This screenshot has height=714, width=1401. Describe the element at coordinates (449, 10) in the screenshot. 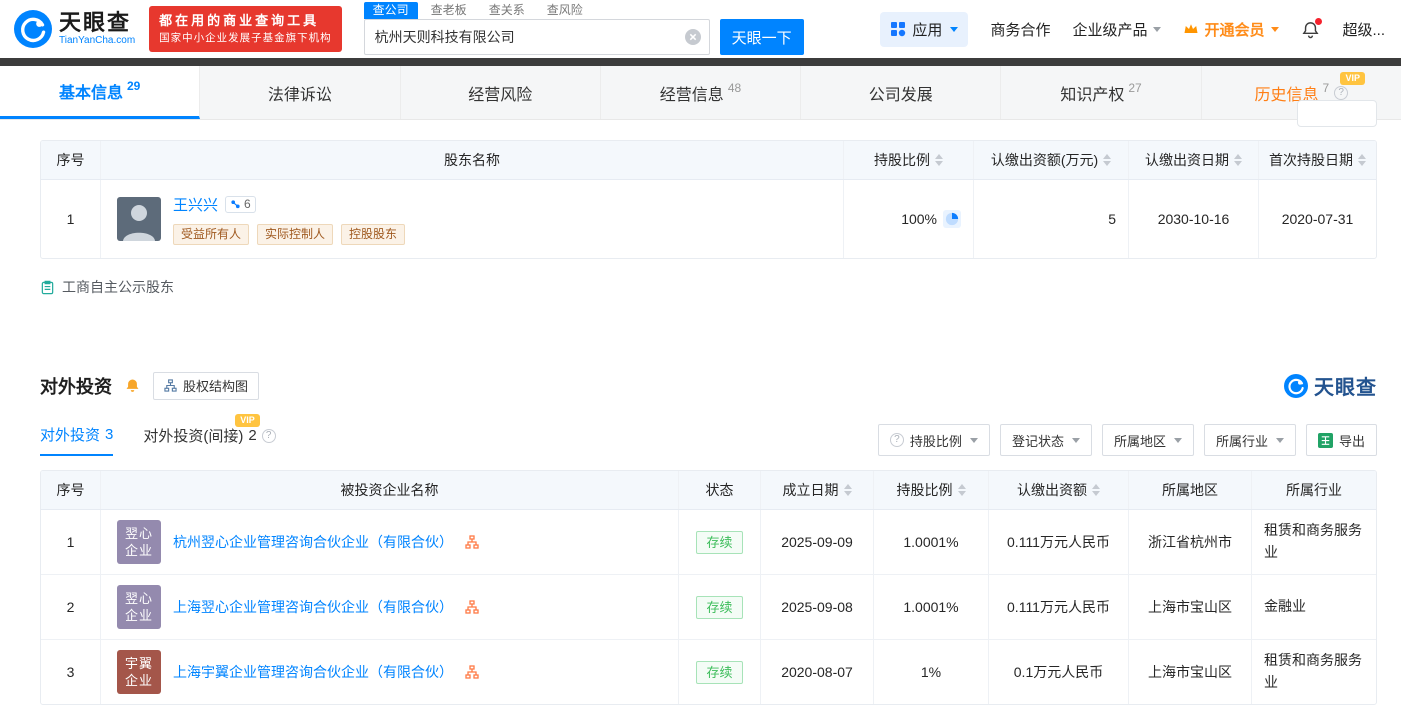

I see `search-tab-boss: 查老板` at that location.